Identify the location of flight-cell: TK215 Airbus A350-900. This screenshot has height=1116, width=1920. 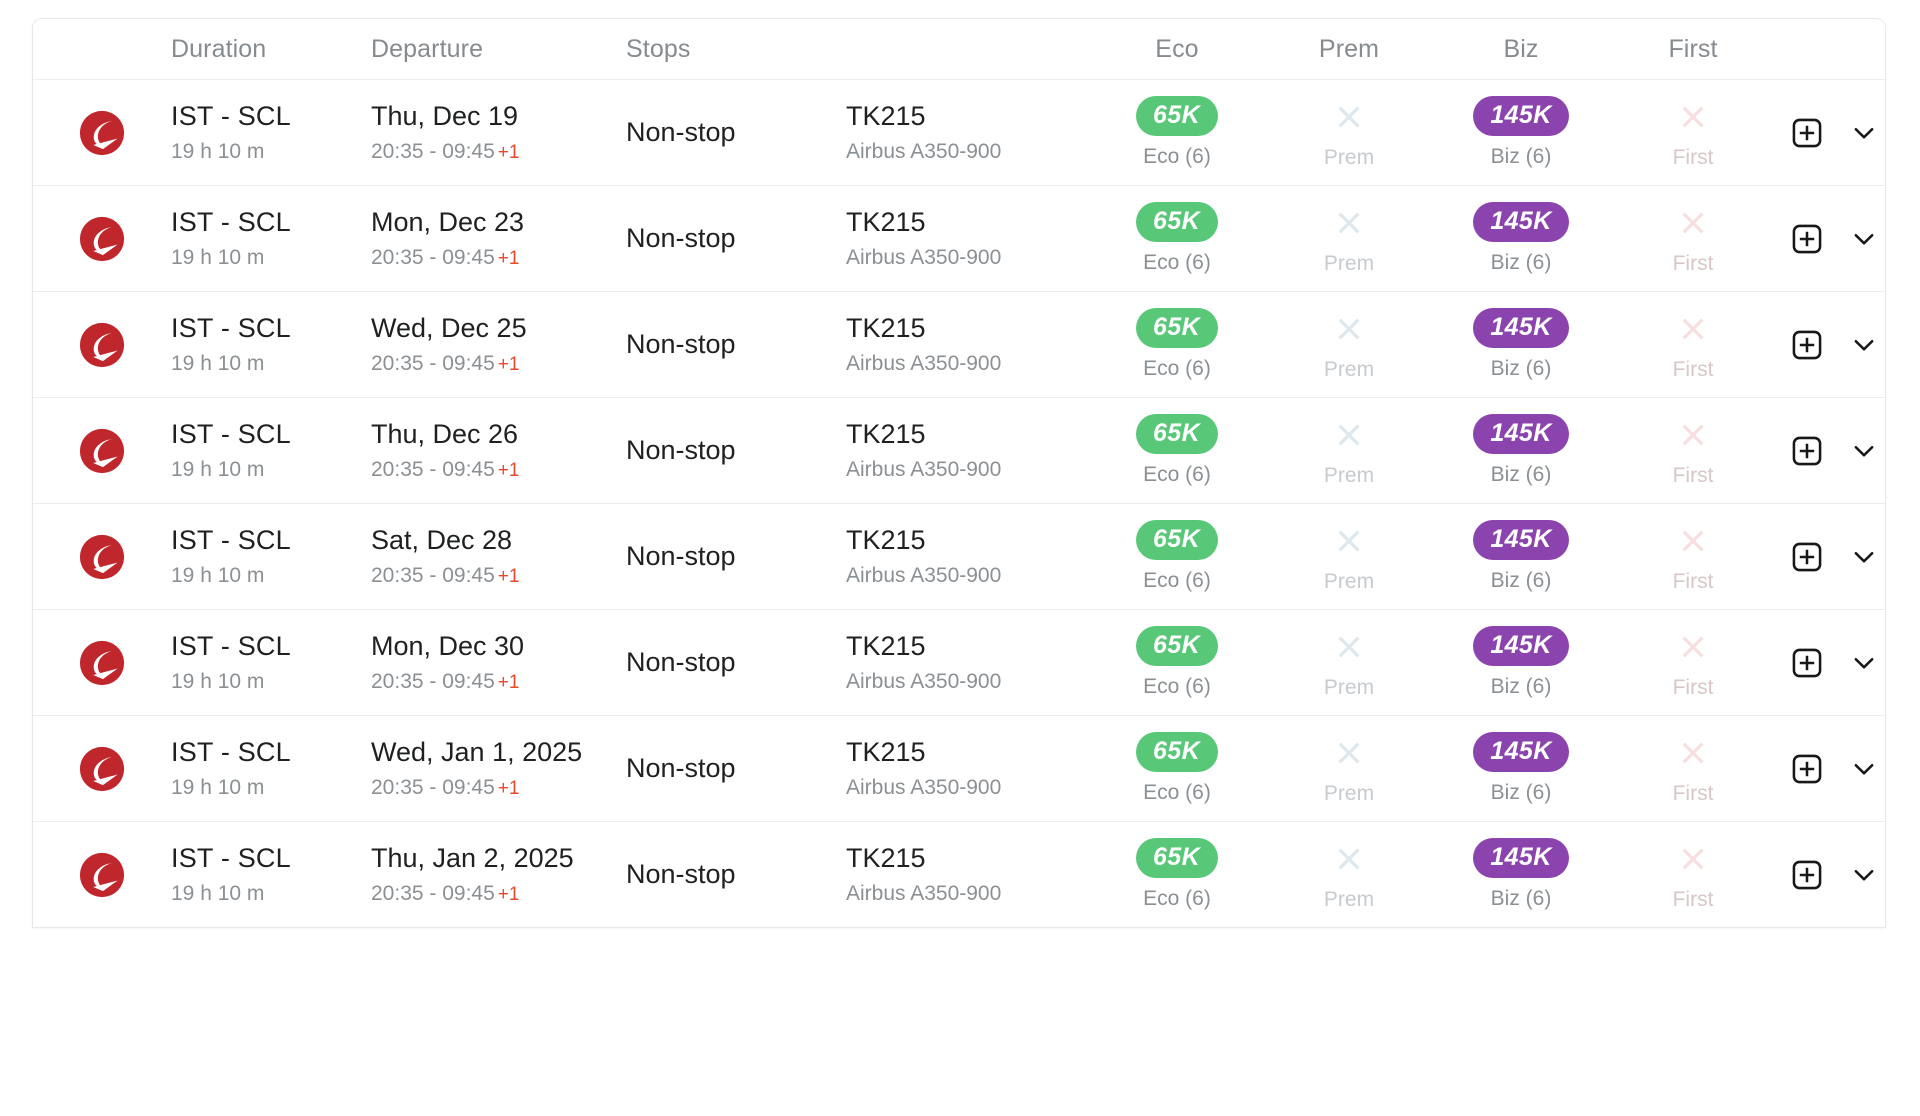
(968, 768).